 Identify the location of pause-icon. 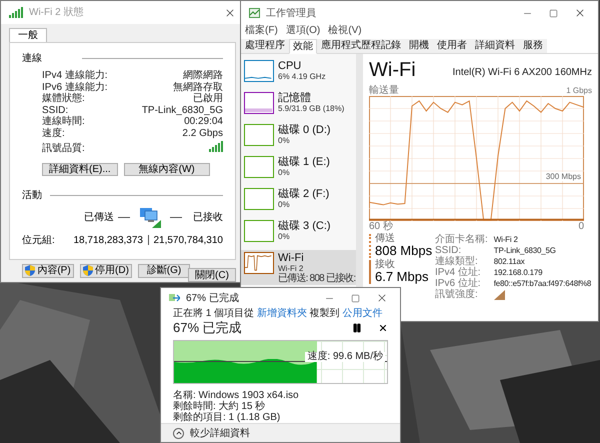
(357, 328).